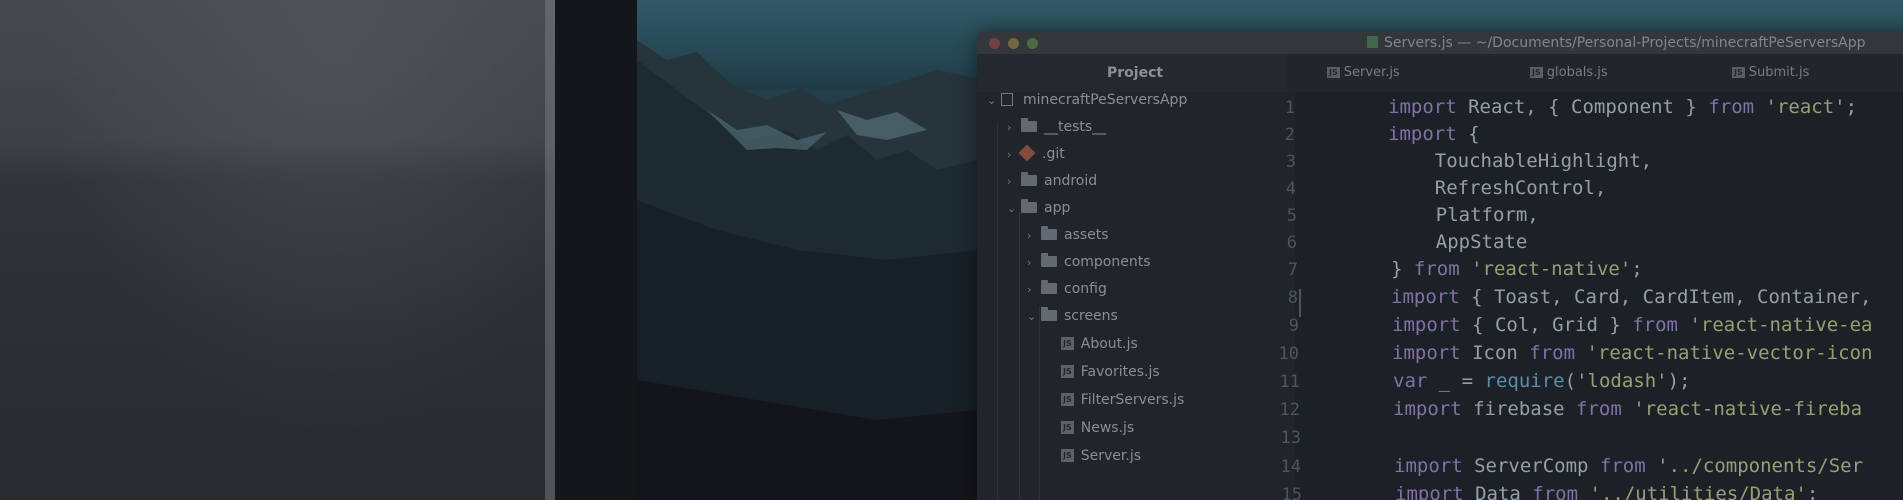 The height and width of the screenshot is (500, 1903). What do you see at coordinates (1521, 161) in the screenshot?
I see `code-line: TouchableHighlight,` at bounding box center [1521, 161].